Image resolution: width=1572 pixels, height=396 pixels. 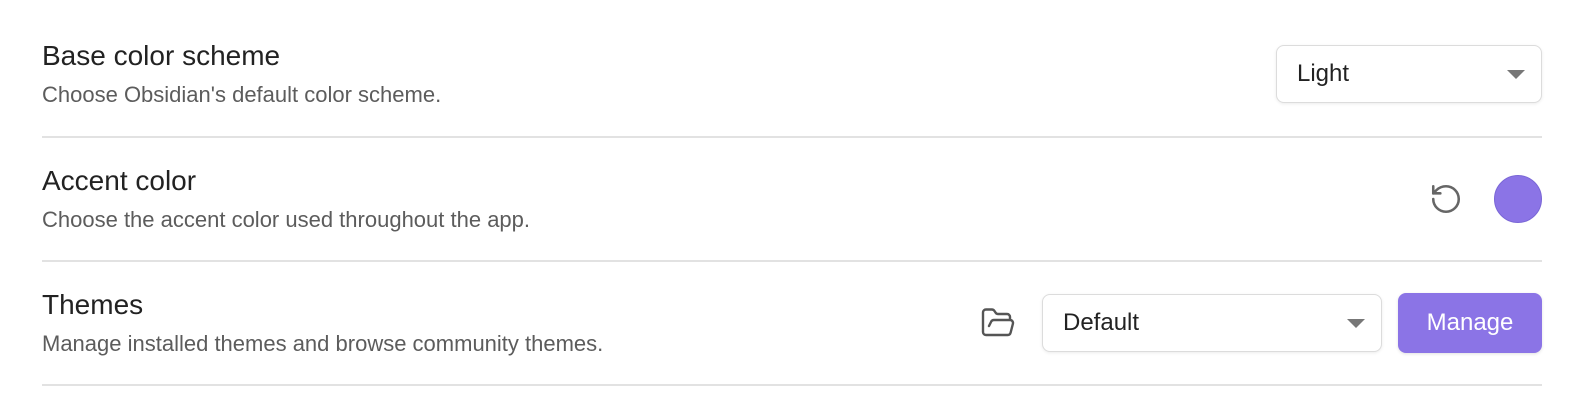 What do you see at coordinates (119, 180) in the screenshot?
I see `setting-name: Accent color` at bounding box center [119, 180].